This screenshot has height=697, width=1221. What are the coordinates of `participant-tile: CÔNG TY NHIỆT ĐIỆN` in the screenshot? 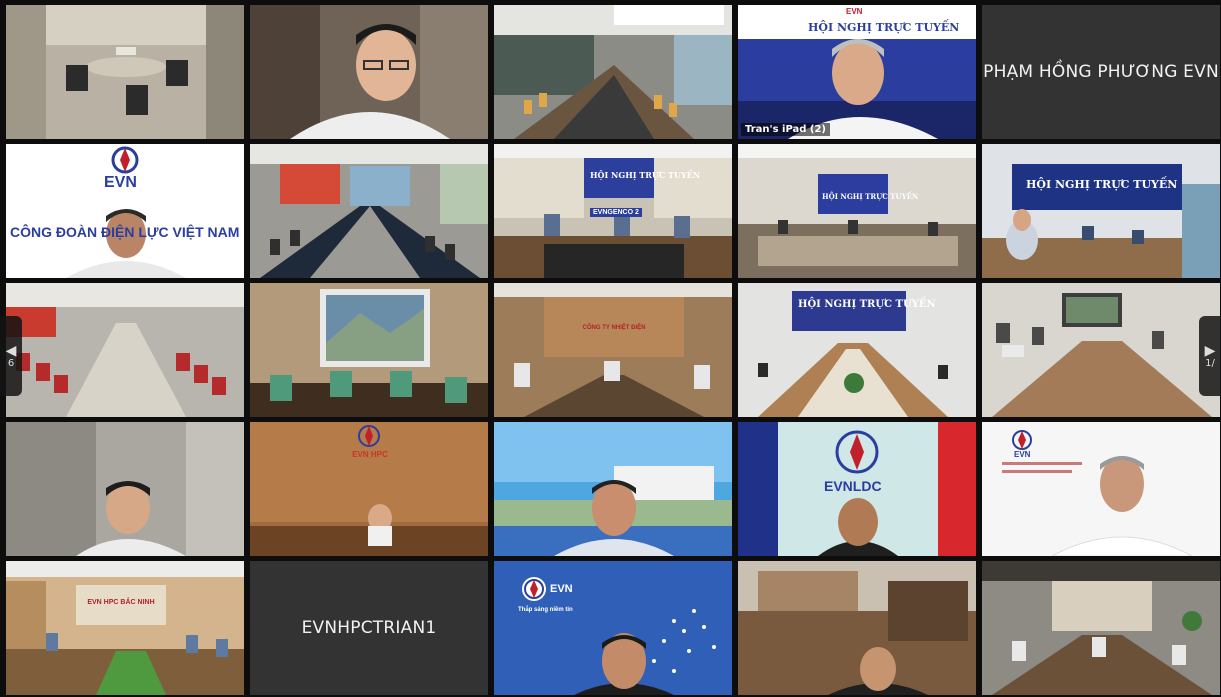 It's located at (613, 350).